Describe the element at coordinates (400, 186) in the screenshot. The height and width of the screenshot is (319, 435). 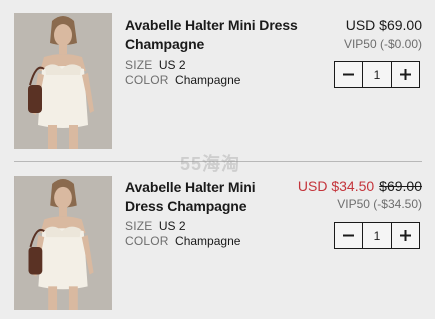
I see `original-price: $69.00` at that location.